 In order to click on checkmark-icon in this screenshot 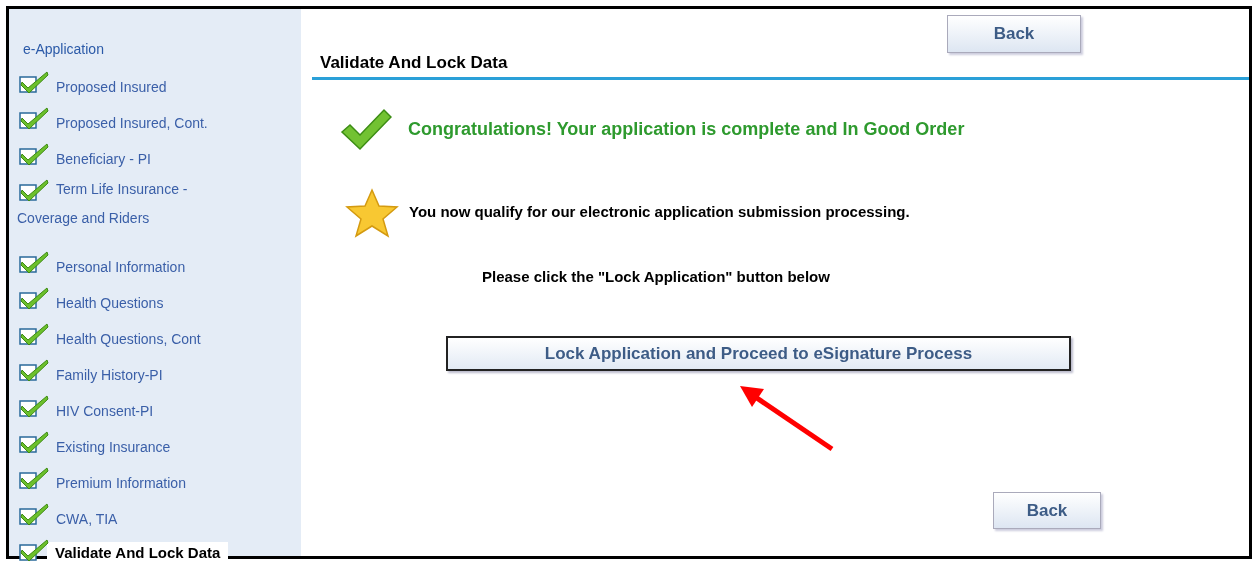, I will do `click(366, 129)`.